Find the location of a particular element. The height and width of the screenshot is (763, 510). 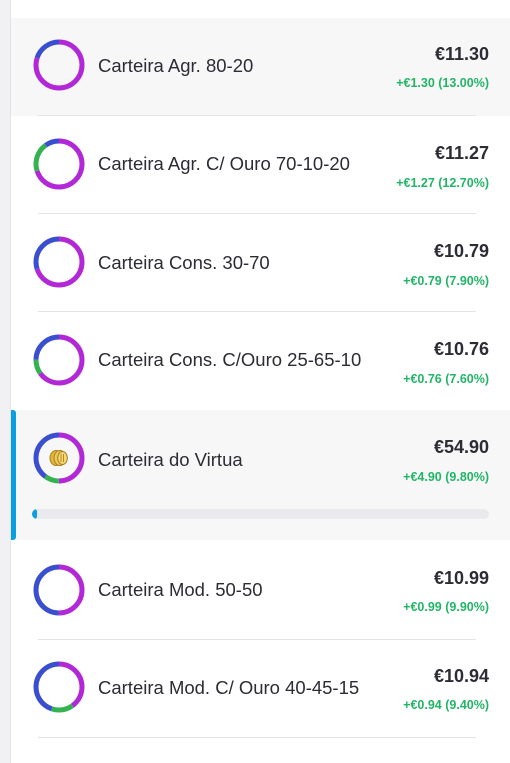

portfolio-change: +€4.90 (9.80%) is located at coordinates (446, 477).